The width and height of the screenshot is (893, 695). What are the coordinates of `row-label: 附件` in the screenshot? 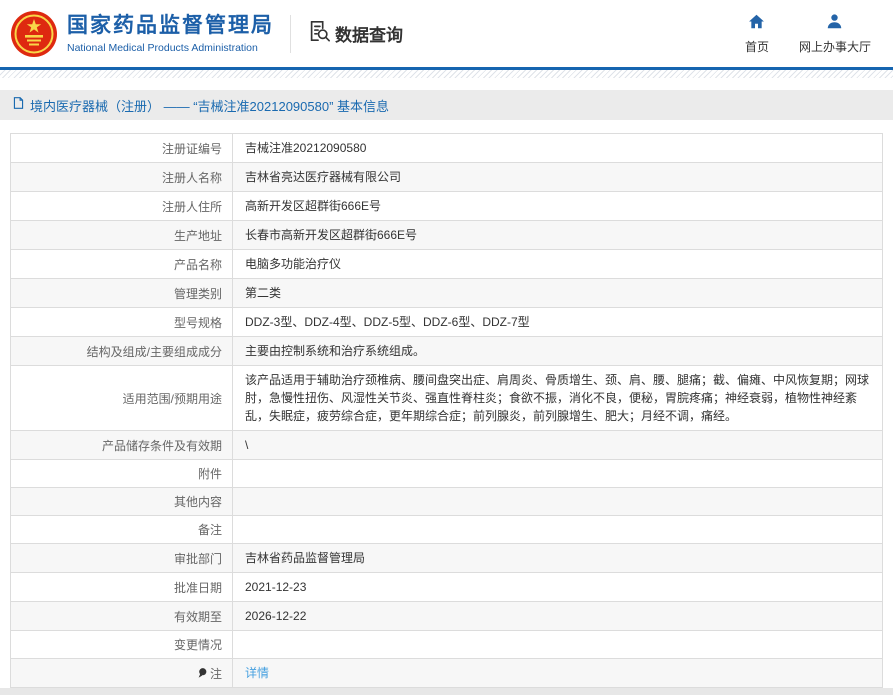 It's located at (121, 473).